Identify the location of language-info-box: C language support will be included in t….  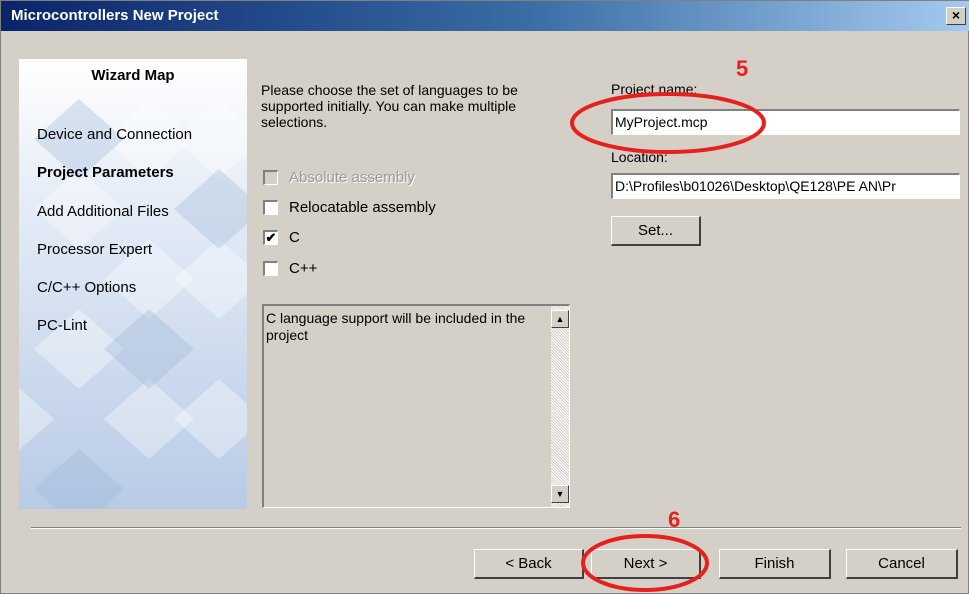
(416, 406).